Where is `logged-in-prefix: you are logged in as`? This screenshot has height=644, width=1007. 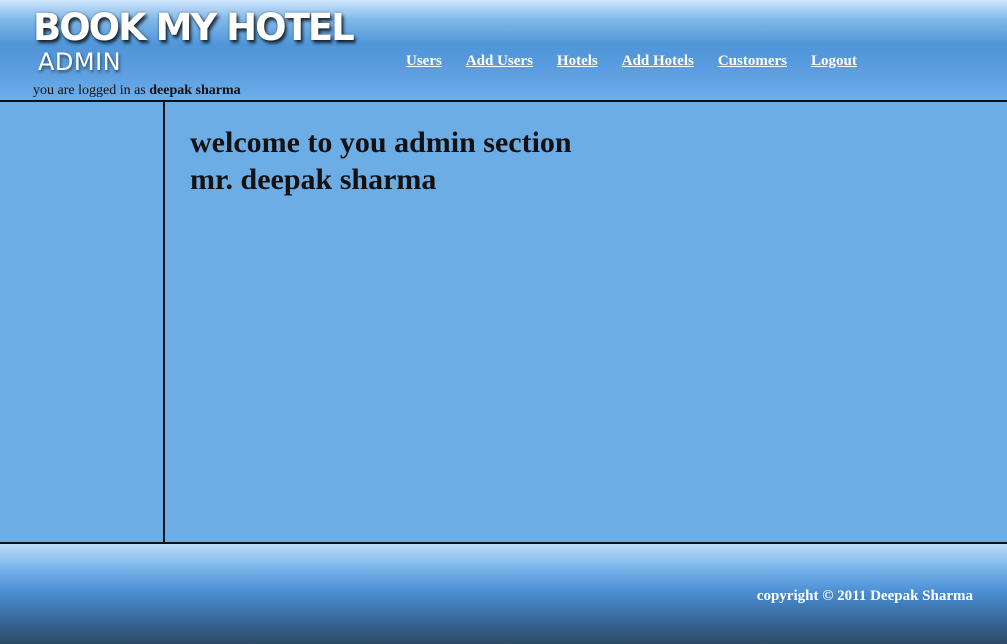 logged-in-prefix: you are logged in as is located at coordinates (89, 90).